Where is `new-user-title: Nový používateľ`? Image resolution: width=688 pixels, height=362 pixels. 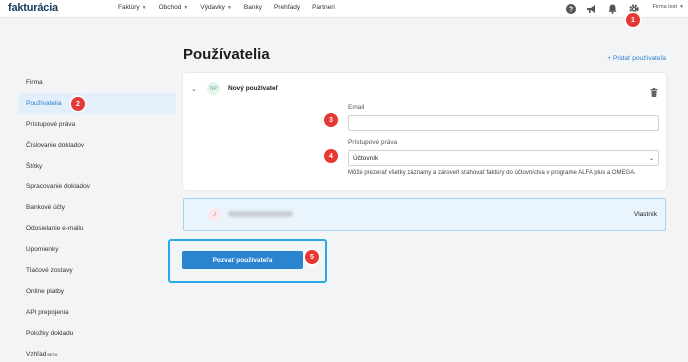 new-user-title: Nový používateľ is located at coordinates (253, 88).